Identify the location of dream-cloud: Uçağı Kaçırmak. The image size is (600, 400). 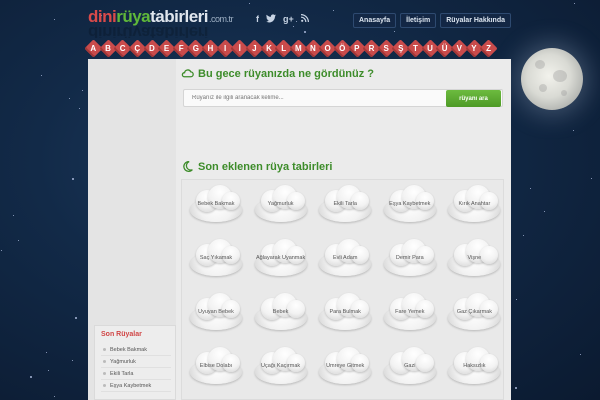
(281, 366).